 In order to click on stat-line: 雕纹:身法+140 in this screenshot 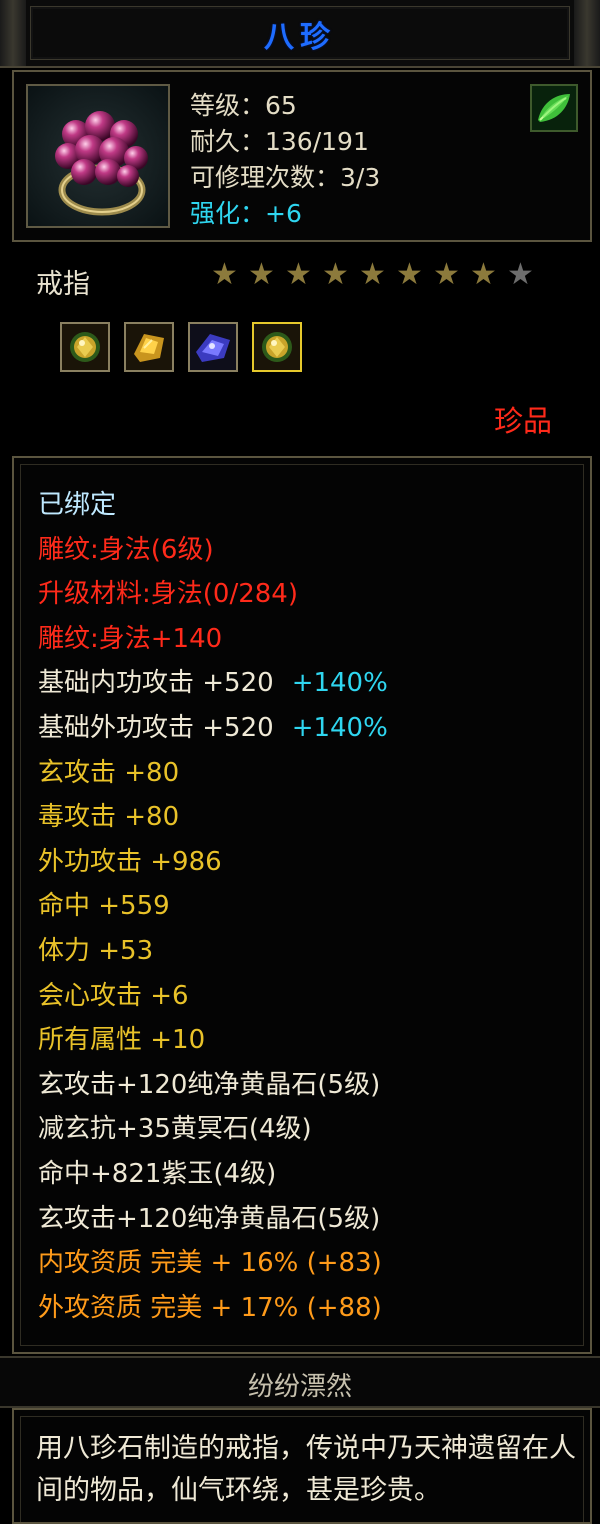, I will do `click(130, 636)`.